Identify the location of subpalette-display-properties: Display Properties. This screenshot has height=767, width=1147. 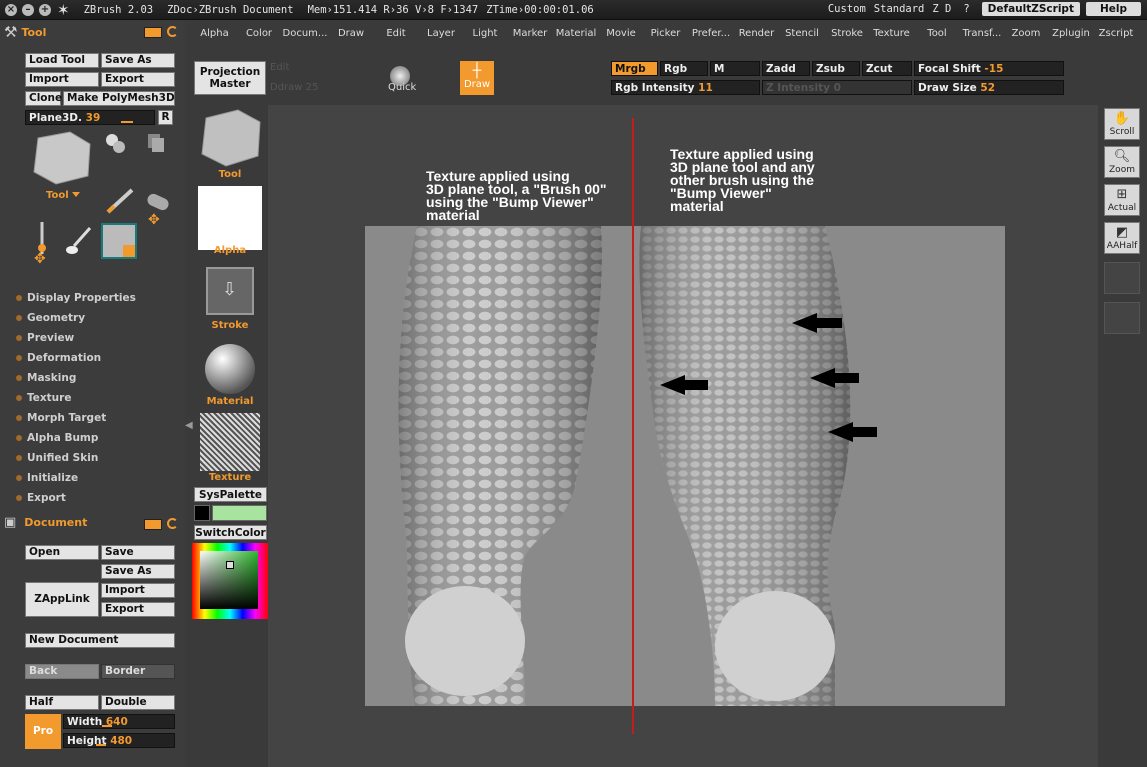
(76, 298).